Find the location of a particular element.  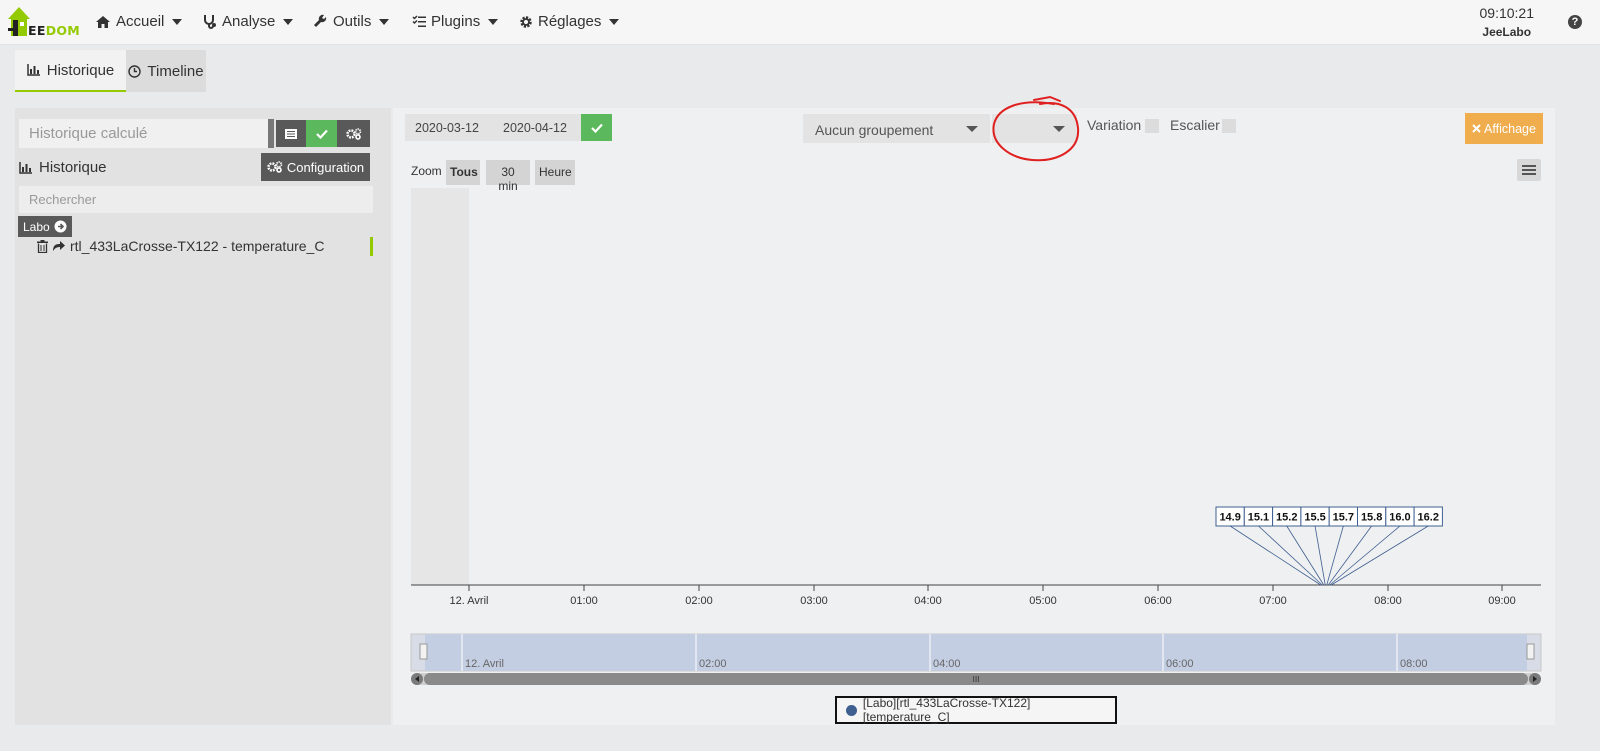

nav-accueil-label: Accueil is located at coordinates (140, 21).